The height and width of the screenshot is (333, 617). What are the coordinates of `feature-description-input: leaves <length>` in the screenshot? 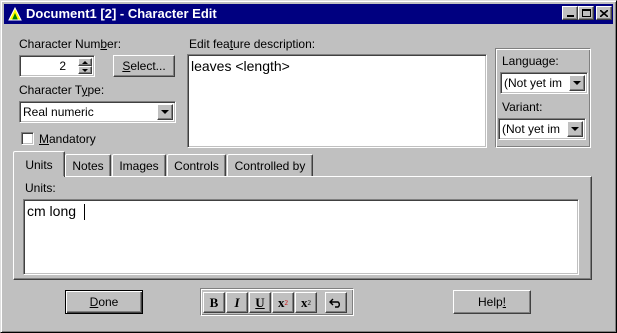 It's located at (337, 101).